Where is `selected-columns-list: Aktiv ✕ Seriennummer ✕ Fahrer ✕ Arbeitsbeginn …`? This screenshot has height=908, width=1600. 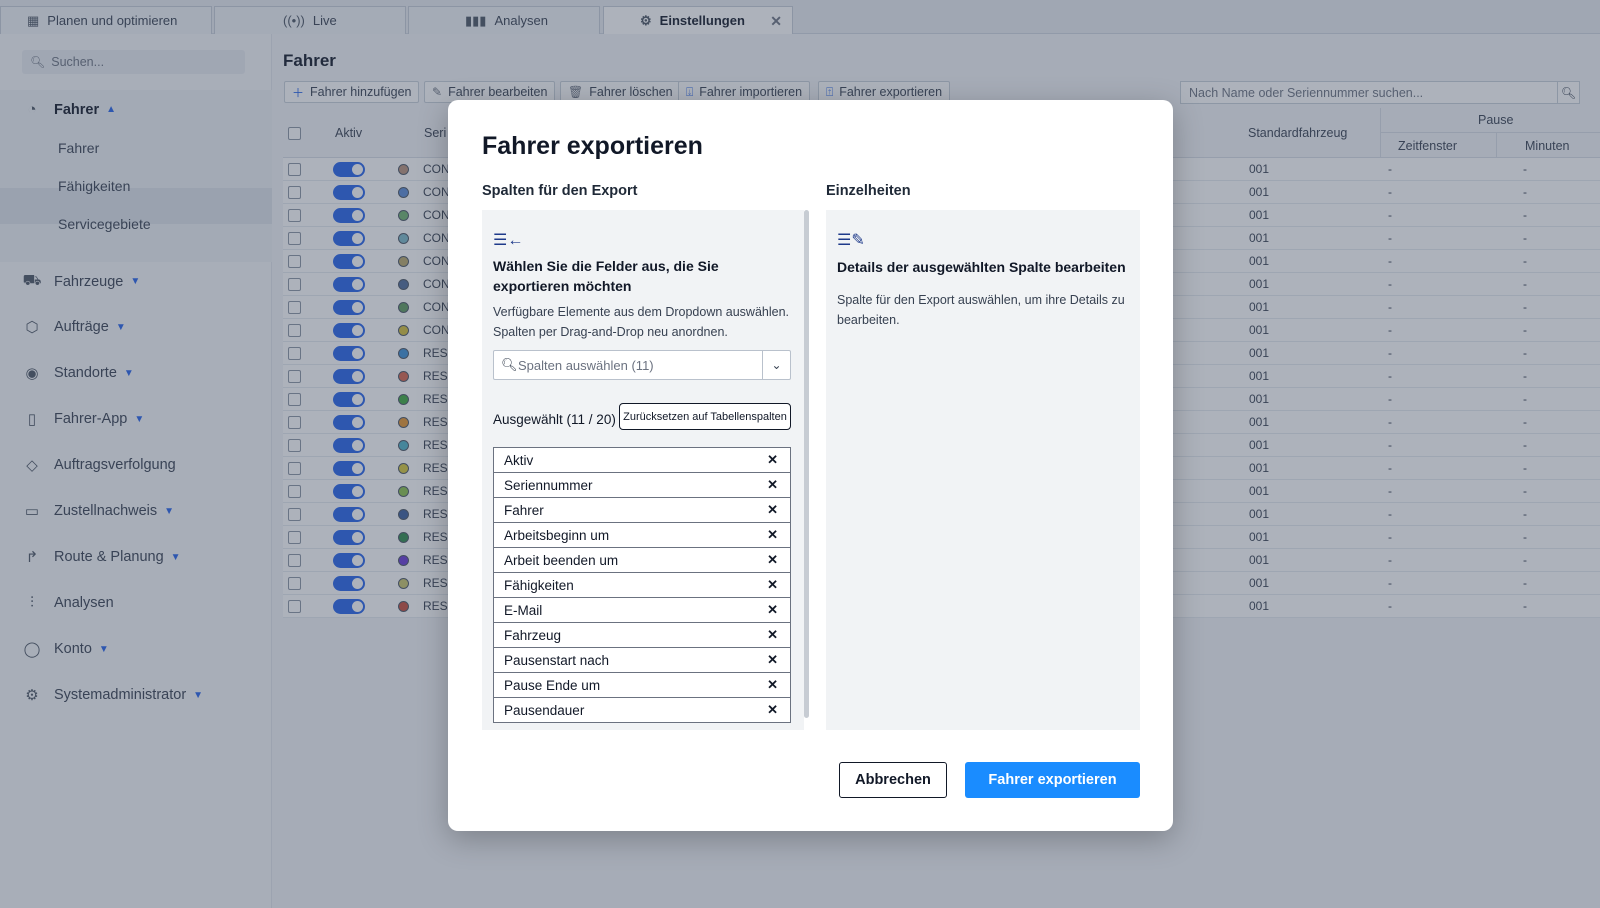
selected-columns-list: Aktiv ✕ Seriennummer ✕ Fahrer ✕ Arbeitsbeginn … is located at coordinates (642, 585).